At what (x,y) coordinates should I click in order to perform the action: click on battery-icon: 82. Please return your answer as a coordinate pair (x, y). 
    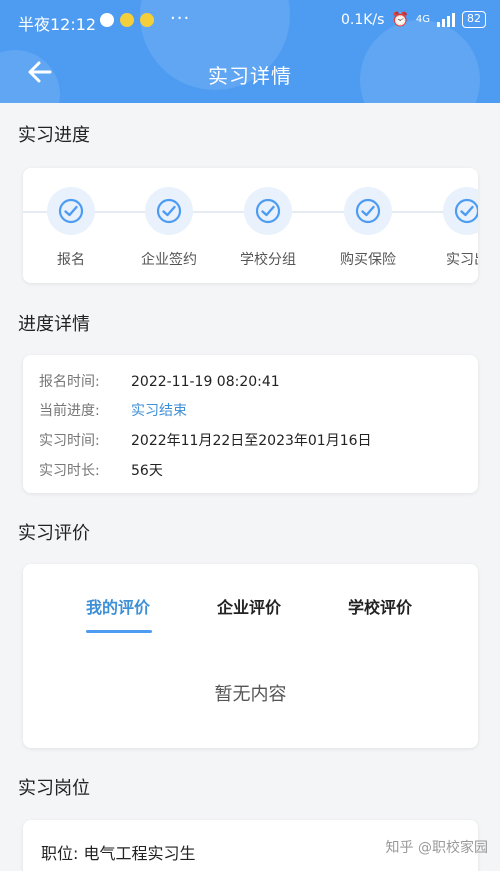
    Looking at the image, I should click on (474, 19).